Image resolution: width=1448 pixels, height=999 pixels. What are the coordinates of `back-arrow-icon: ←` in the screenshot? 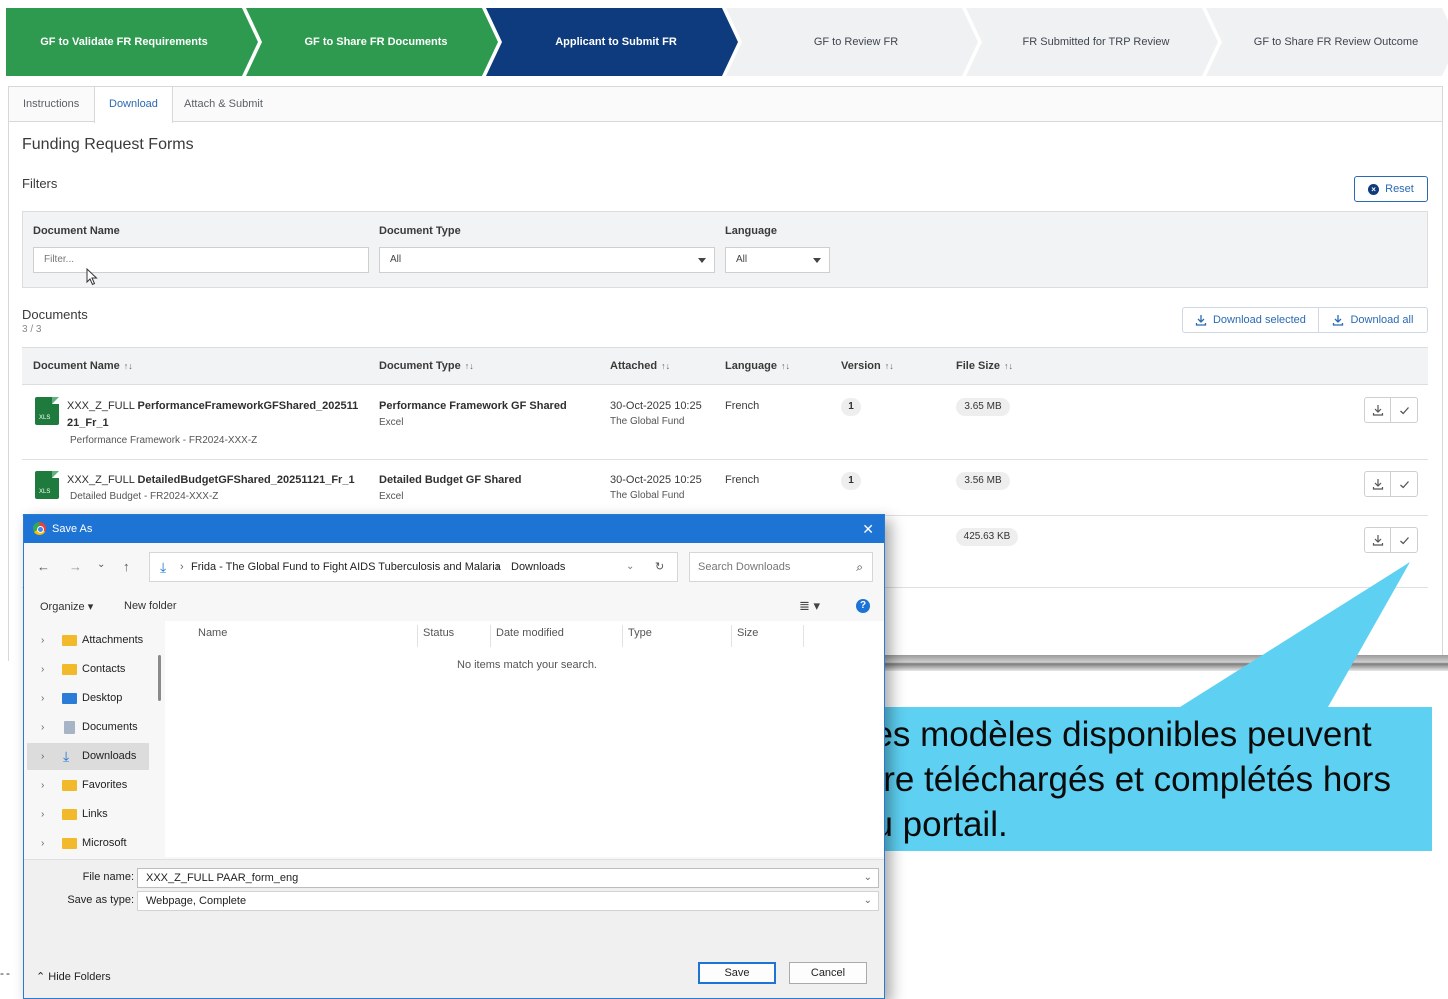 It's located at (43, 566).